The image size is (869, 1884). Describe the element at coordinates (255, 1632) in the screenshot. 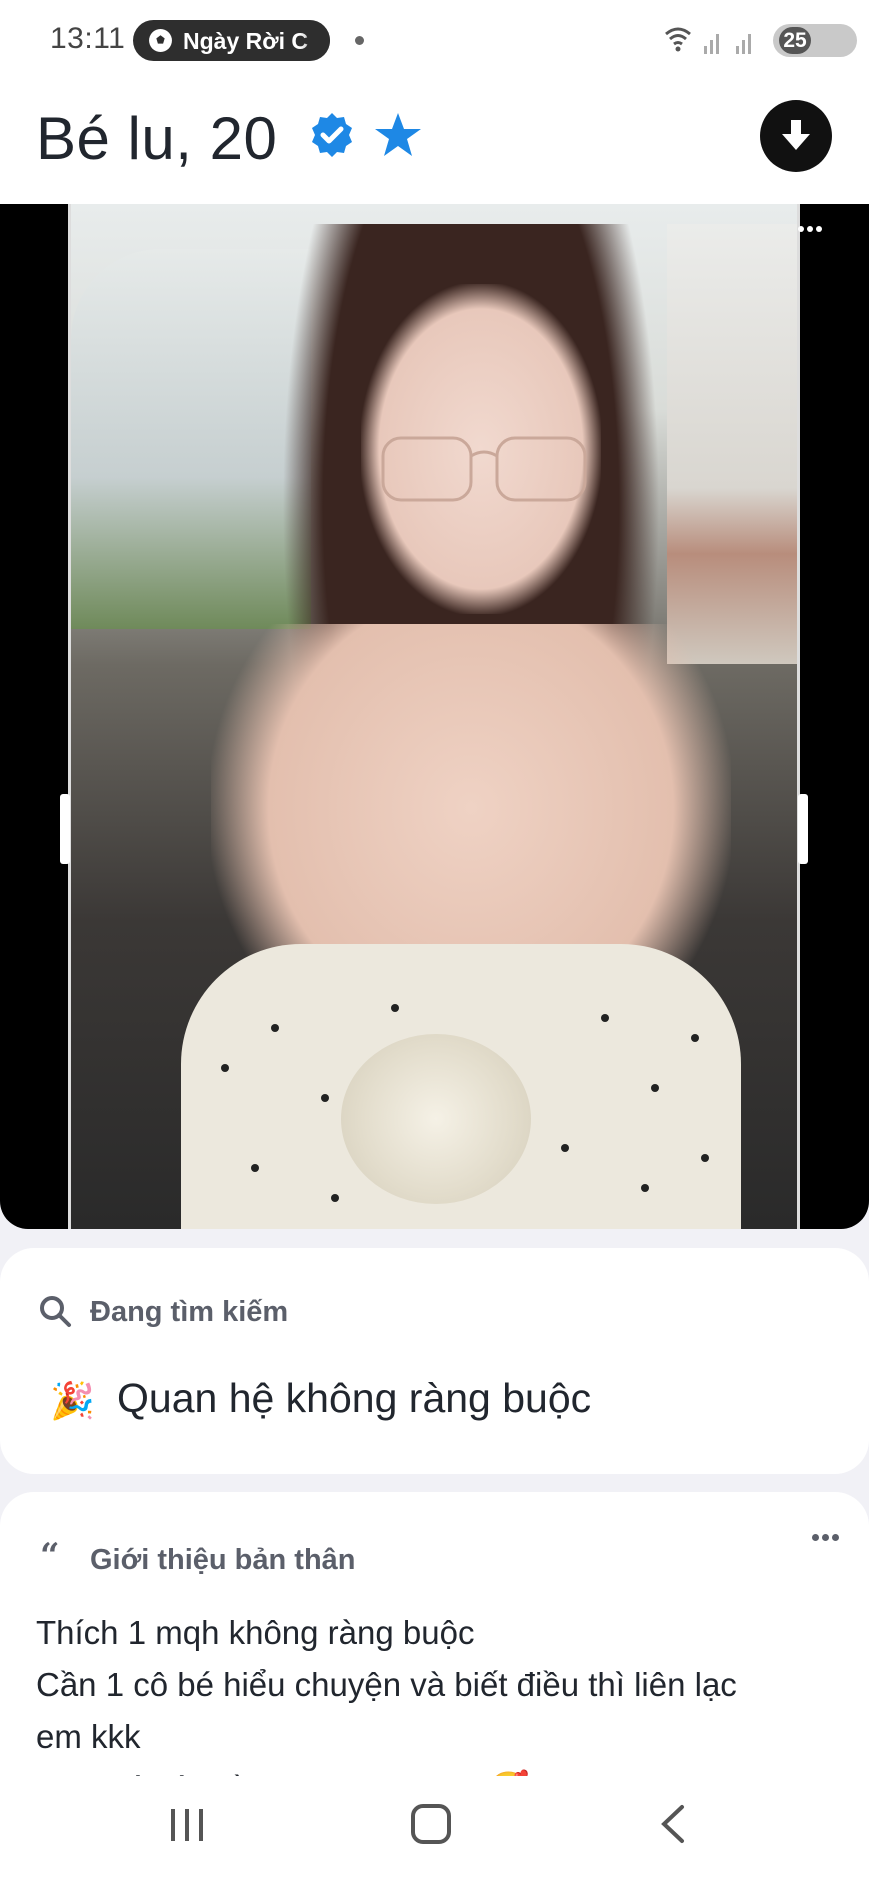

I see `about-line: Thích 1 mqh không ràng buộc` at that location.